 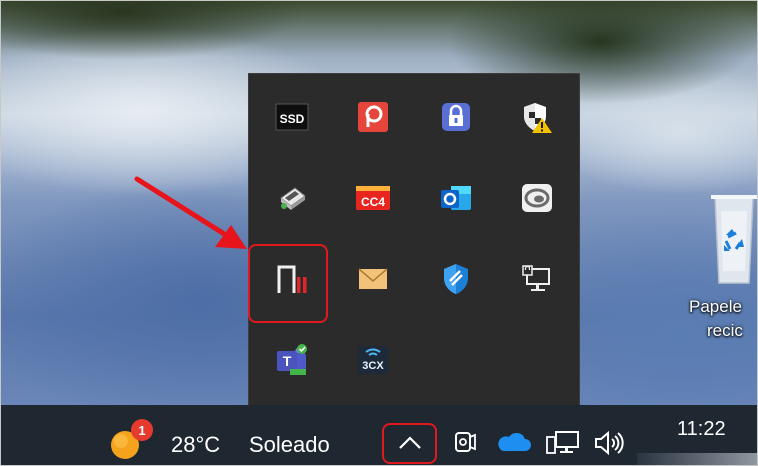 I want to click on recycle-bin-icon, so click(x=734, y=239).